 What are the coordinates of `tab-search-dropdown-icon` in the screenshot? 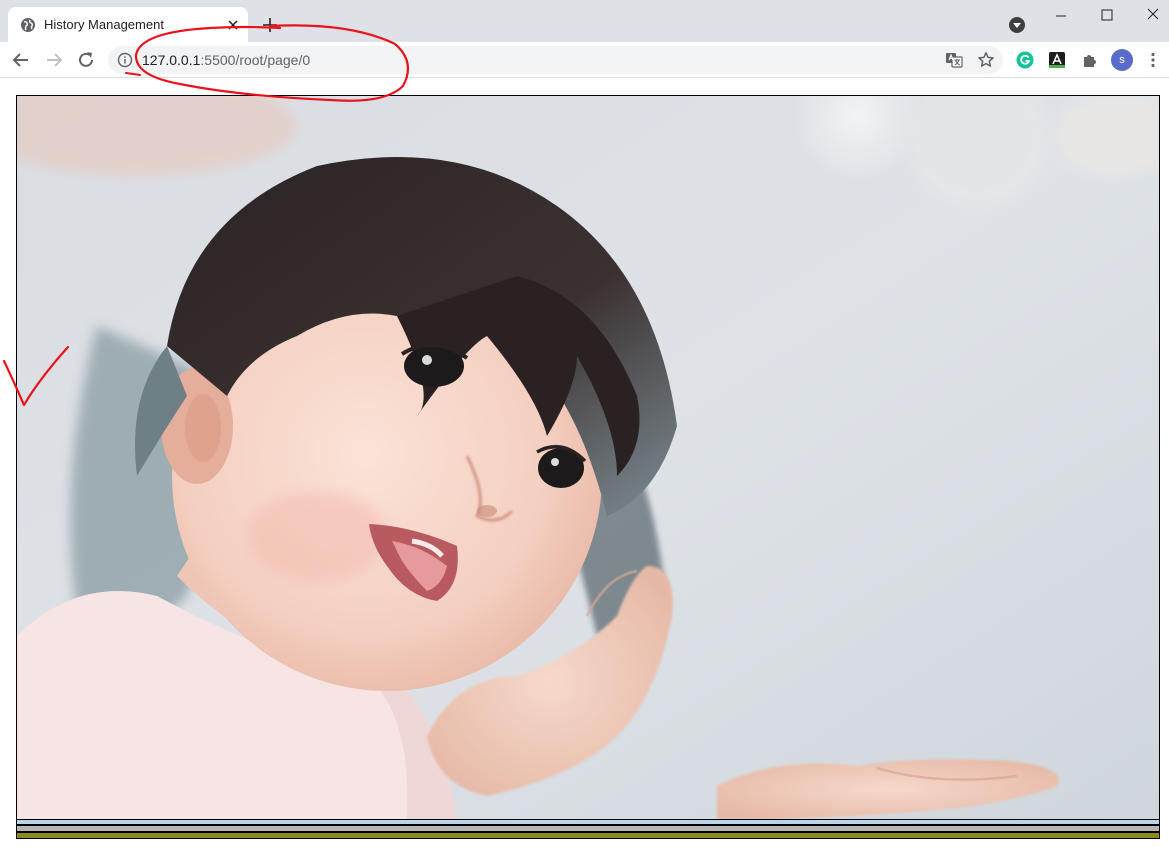 It's located at (1017, 25).